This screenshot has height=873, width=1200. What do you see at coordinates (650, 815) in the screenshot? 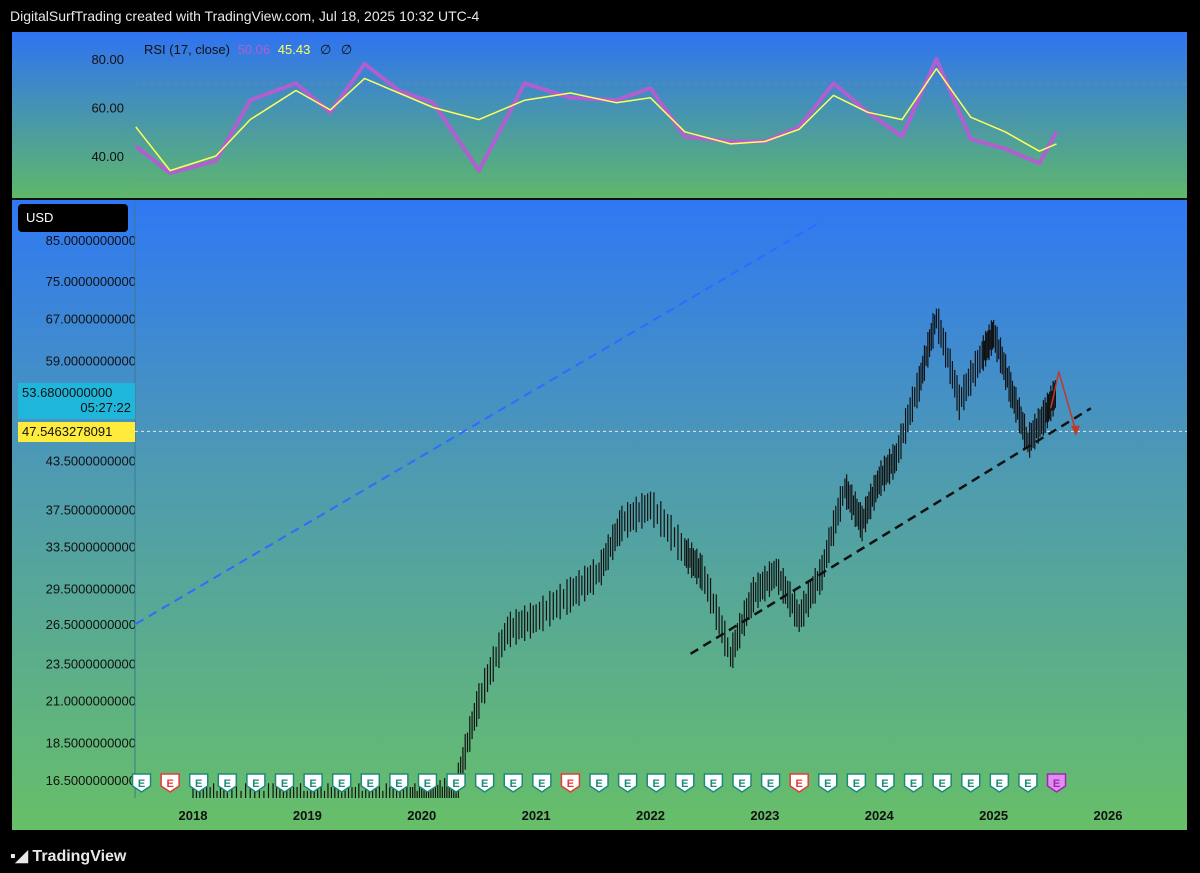
I see `year-tick-label: 2022` at bounding box center [650, 815].